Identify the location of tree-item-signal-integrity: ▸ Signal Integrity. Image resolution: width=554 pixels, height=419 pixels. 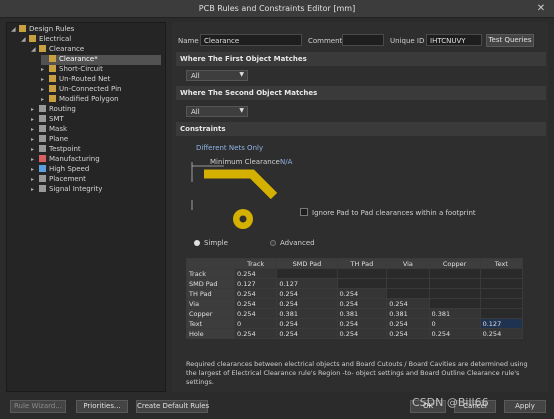
(66, 190).